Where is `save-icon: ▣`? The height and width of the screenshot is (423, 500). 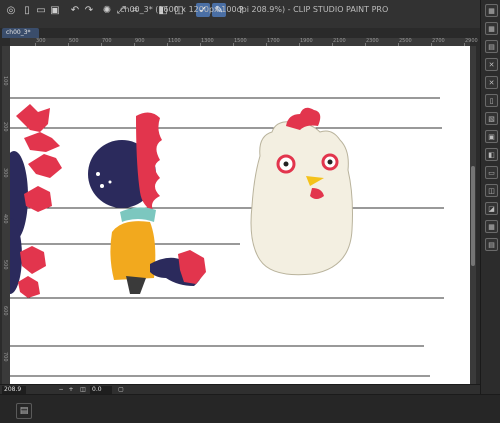 save-icon: ▣ is located at coordinates (55, 10).